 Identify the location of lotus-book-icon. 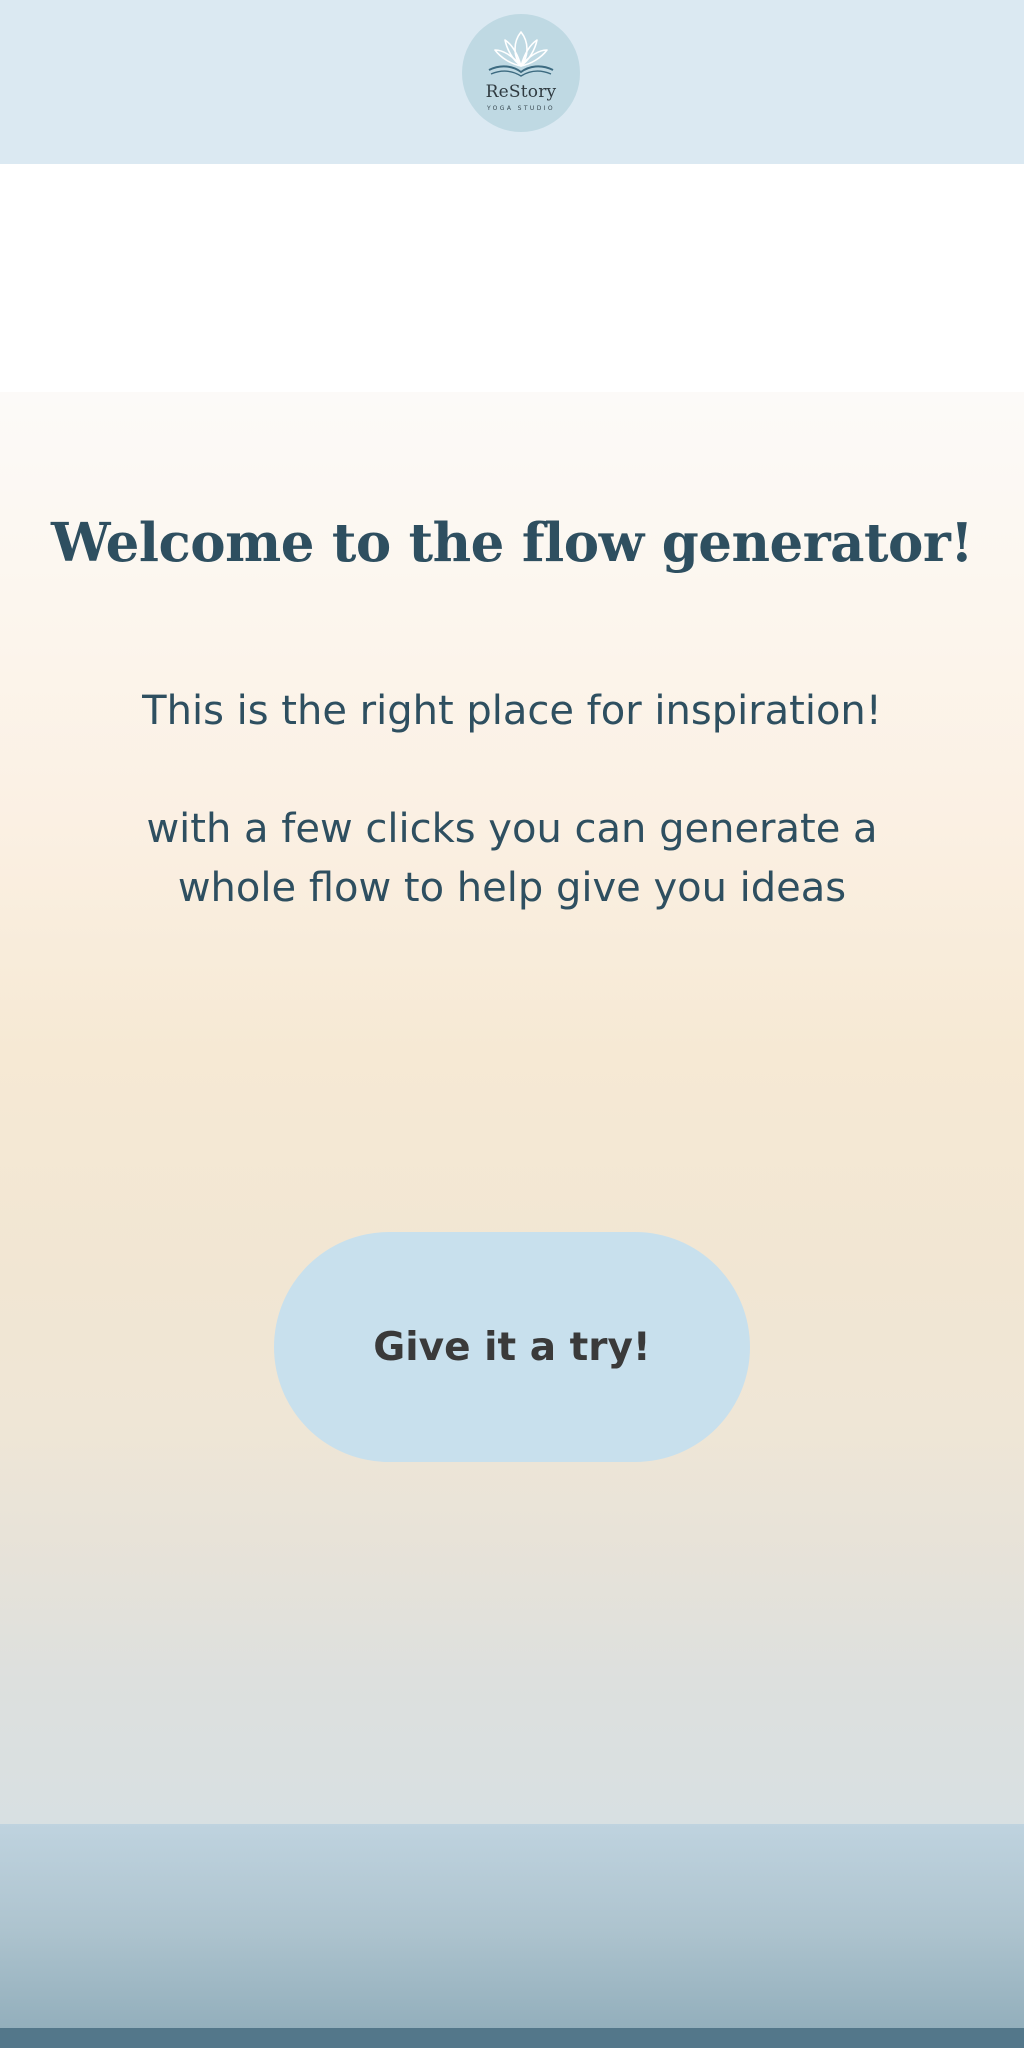
(521, 54).